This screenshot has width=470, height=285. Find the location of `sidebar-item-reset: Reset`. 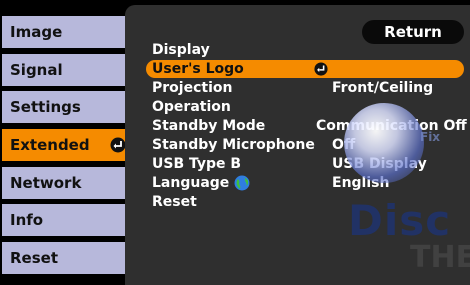

sidebar-item-reset: Reset is located at coordinates (66, 258).